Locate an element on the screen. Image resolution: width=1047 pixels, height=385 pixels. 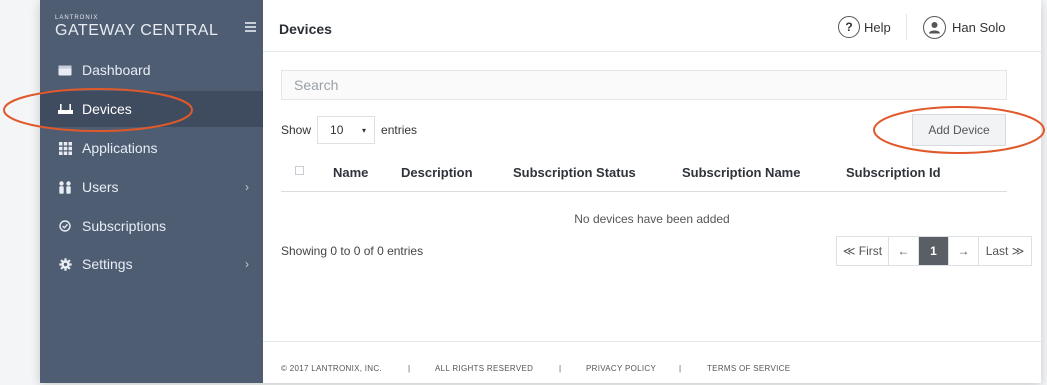
select-all-checkbox is located at coordinates (299, 170).